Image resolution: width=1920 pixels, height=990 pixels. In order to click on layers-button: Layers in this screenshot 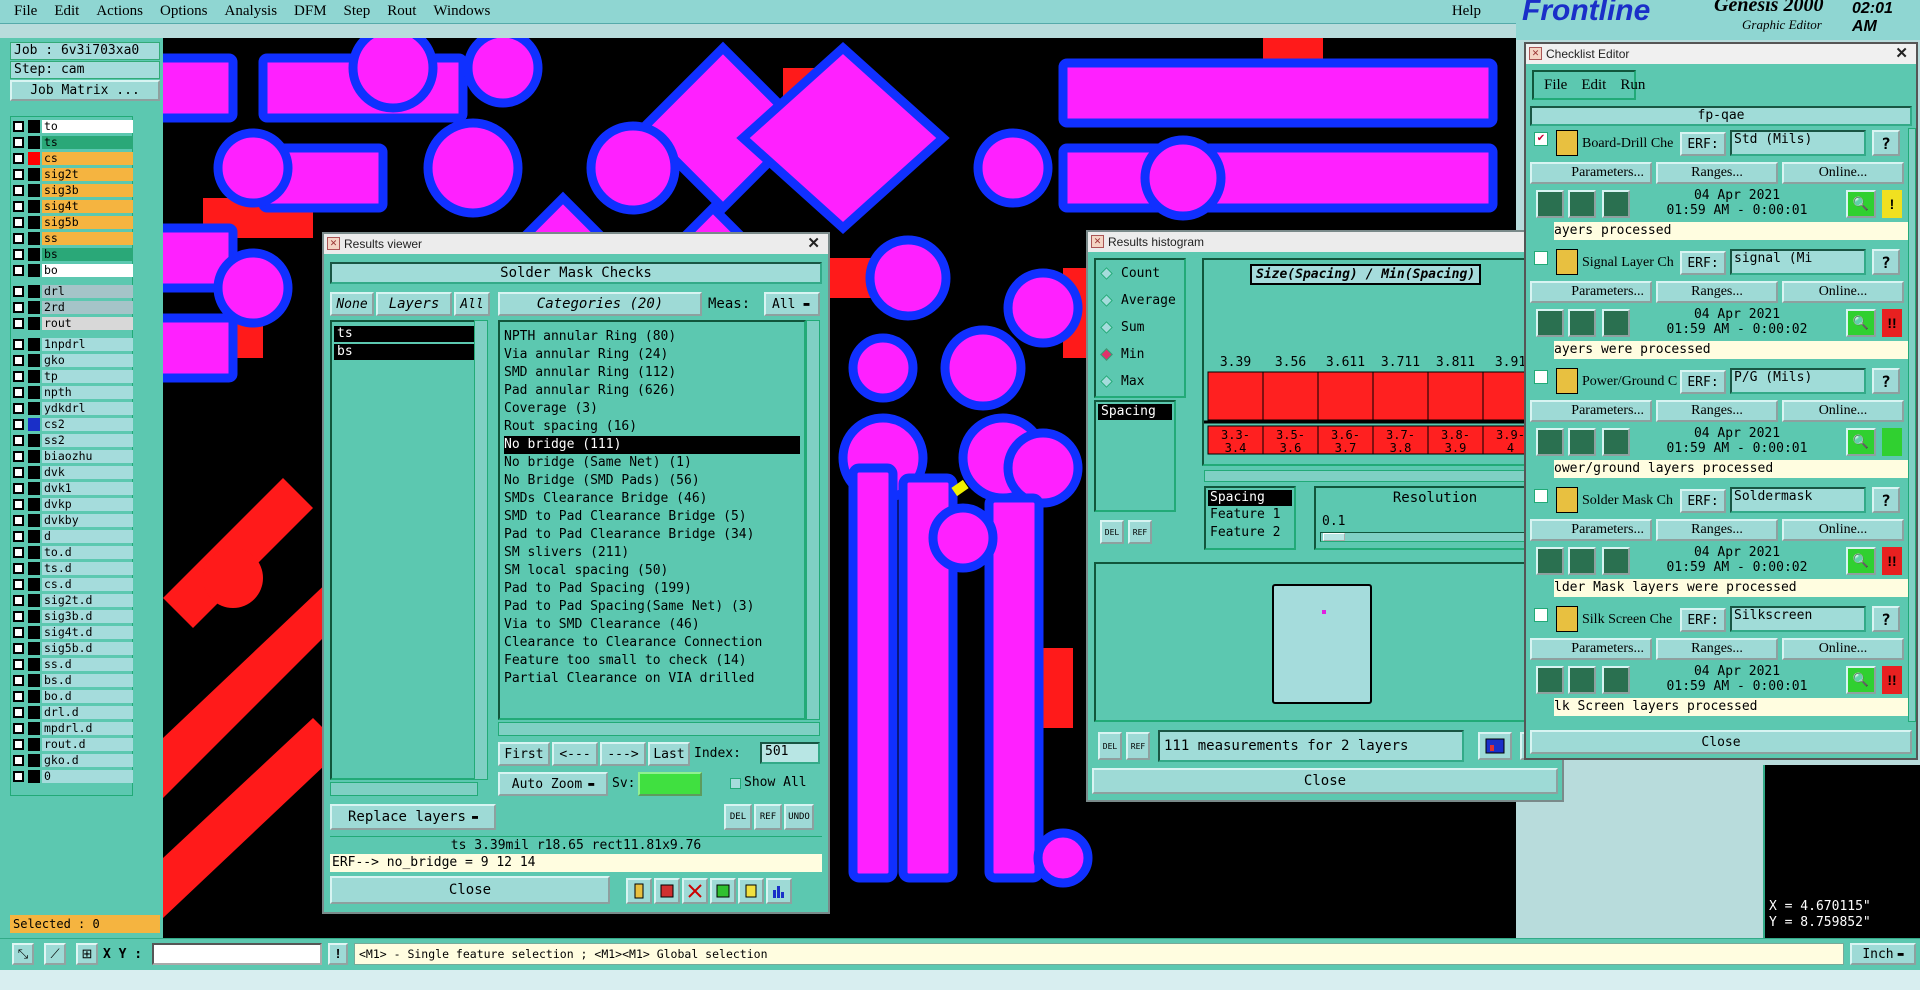, I will do `click(414, 304)`.